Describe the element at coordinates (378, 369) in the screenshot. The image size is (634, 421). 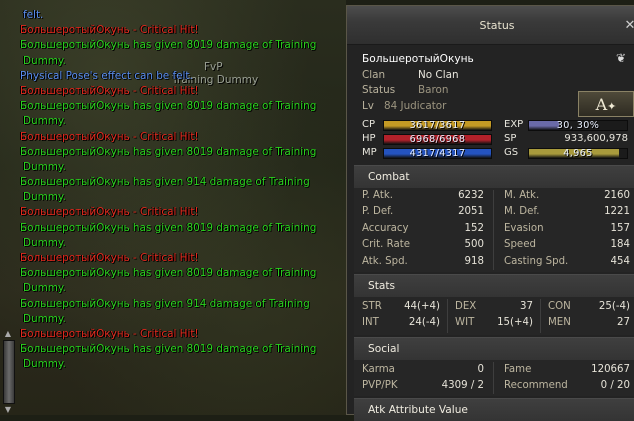
I see `social-stat-label: Karma` at that location.